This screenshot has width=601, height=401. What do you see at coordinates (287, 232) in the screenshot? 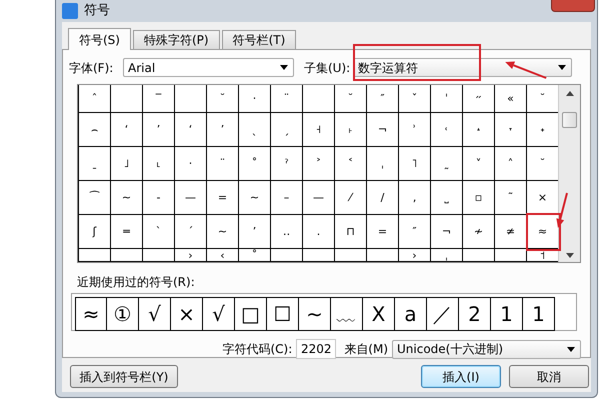
I see `symbol-cell: ‥` at bounding box center [287, 232].